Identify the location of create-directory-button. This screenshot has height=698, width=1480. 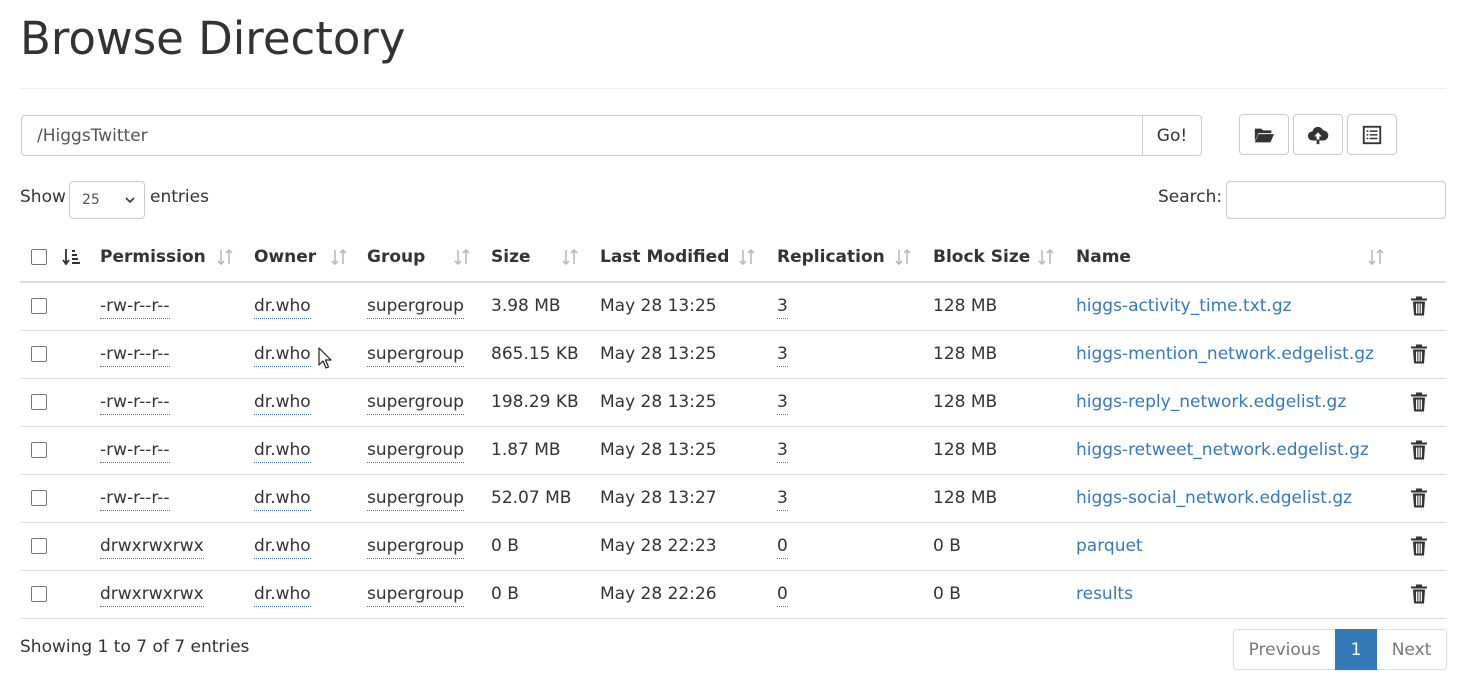
(1264, 134).